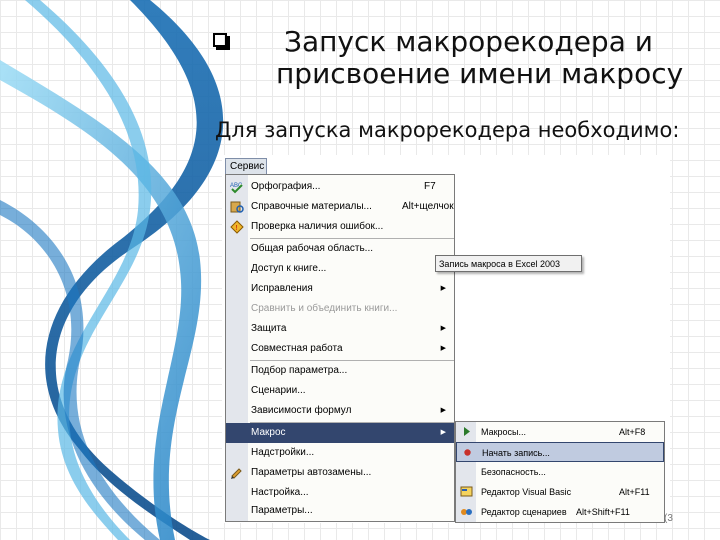 Image resolution: width=720 pixels, height=540 pixels. Describe the element at coordinates (246, 166) in the screenshot. I see `menu-service: Сервис` at that location.